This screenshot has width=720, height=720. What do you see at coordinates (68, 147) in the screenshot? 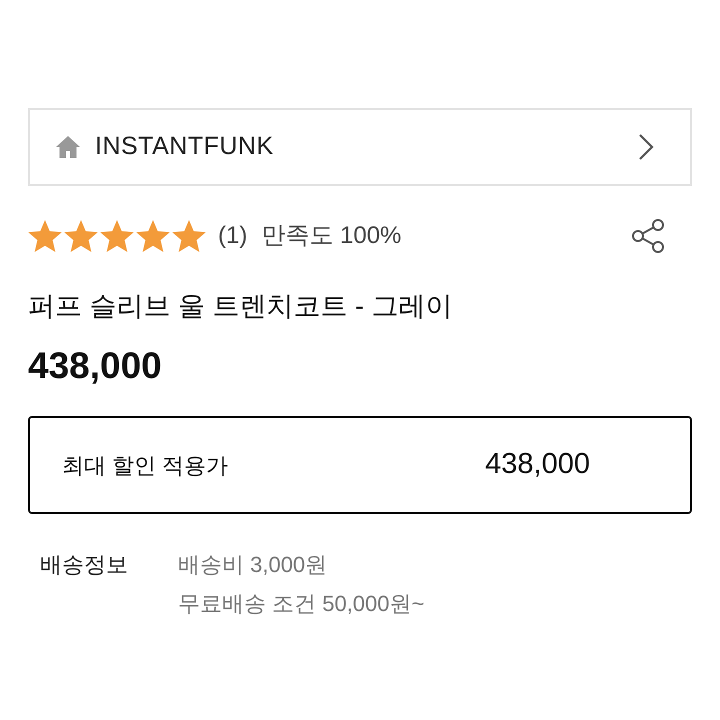
I see `home-icon` at bounding box center [68, 147].